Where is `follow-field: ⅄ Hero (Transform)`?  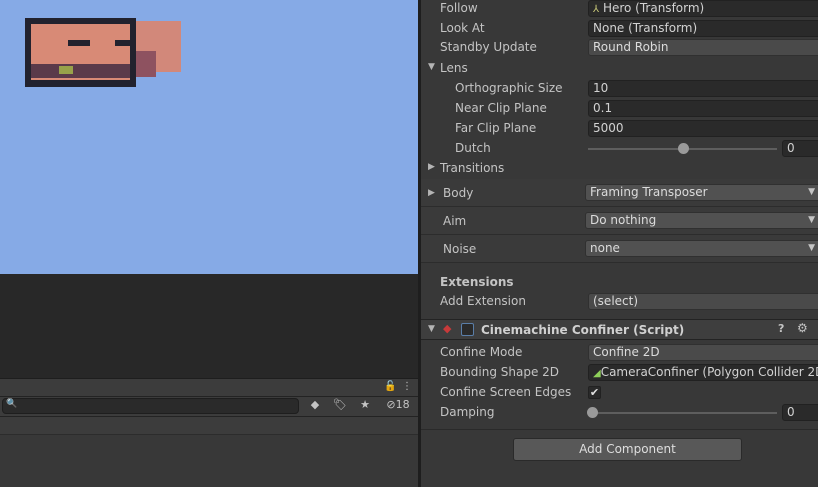
follow-field: ⅄ Hero (Transform) is located at coordinates (703, 8).